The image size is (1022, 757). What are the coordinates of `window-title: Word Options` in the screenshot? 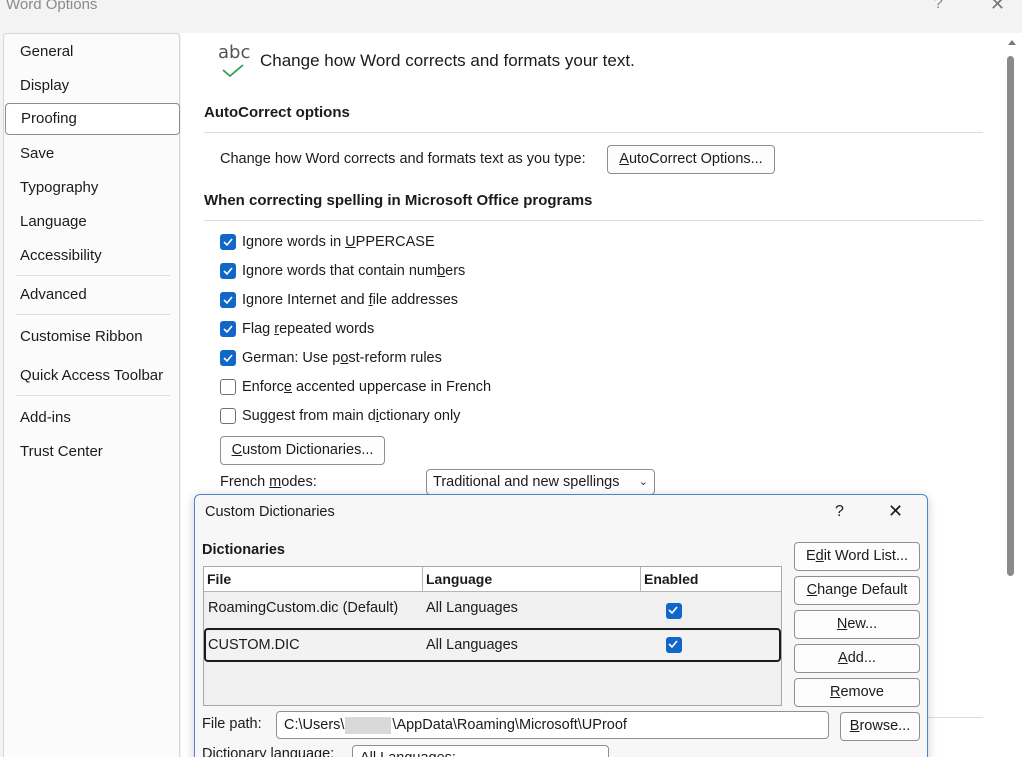 It's located at (52, 6).